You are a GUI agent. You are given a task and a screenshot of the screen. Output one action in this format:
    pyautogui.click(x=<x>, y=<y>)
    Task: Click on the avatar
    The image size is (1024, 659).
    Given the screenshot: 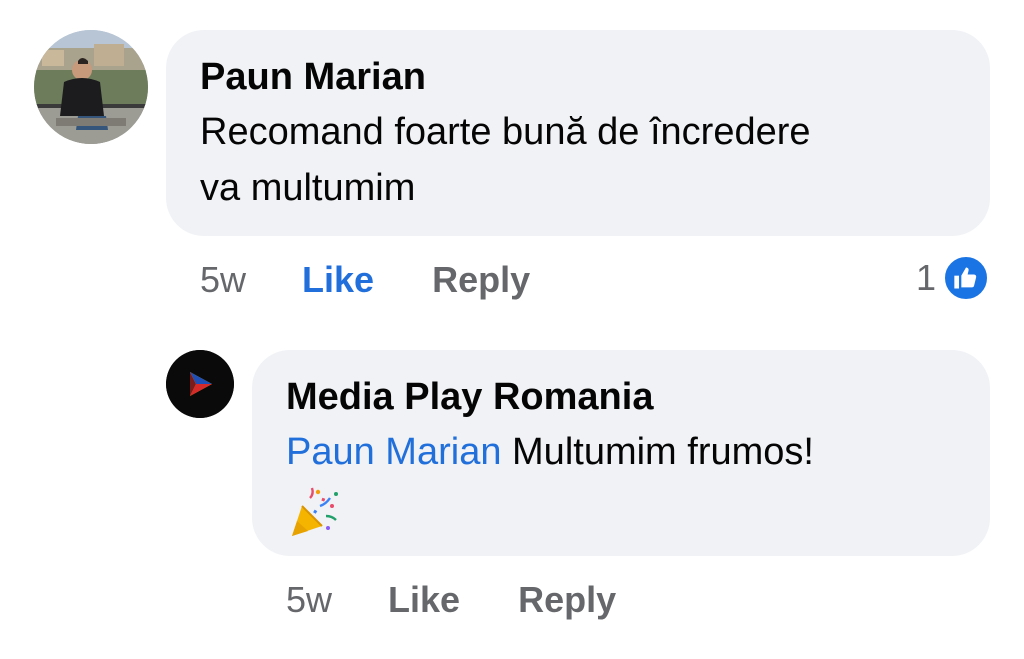 What is the action you would take?
    pyautogui.click(x=91, y=87)
    